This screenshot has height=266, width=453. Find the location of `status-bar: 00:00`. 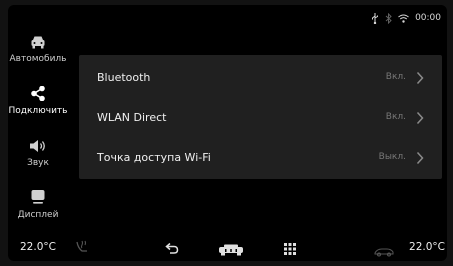

status-bar: 00:00 is located at coordinates (406, 18).